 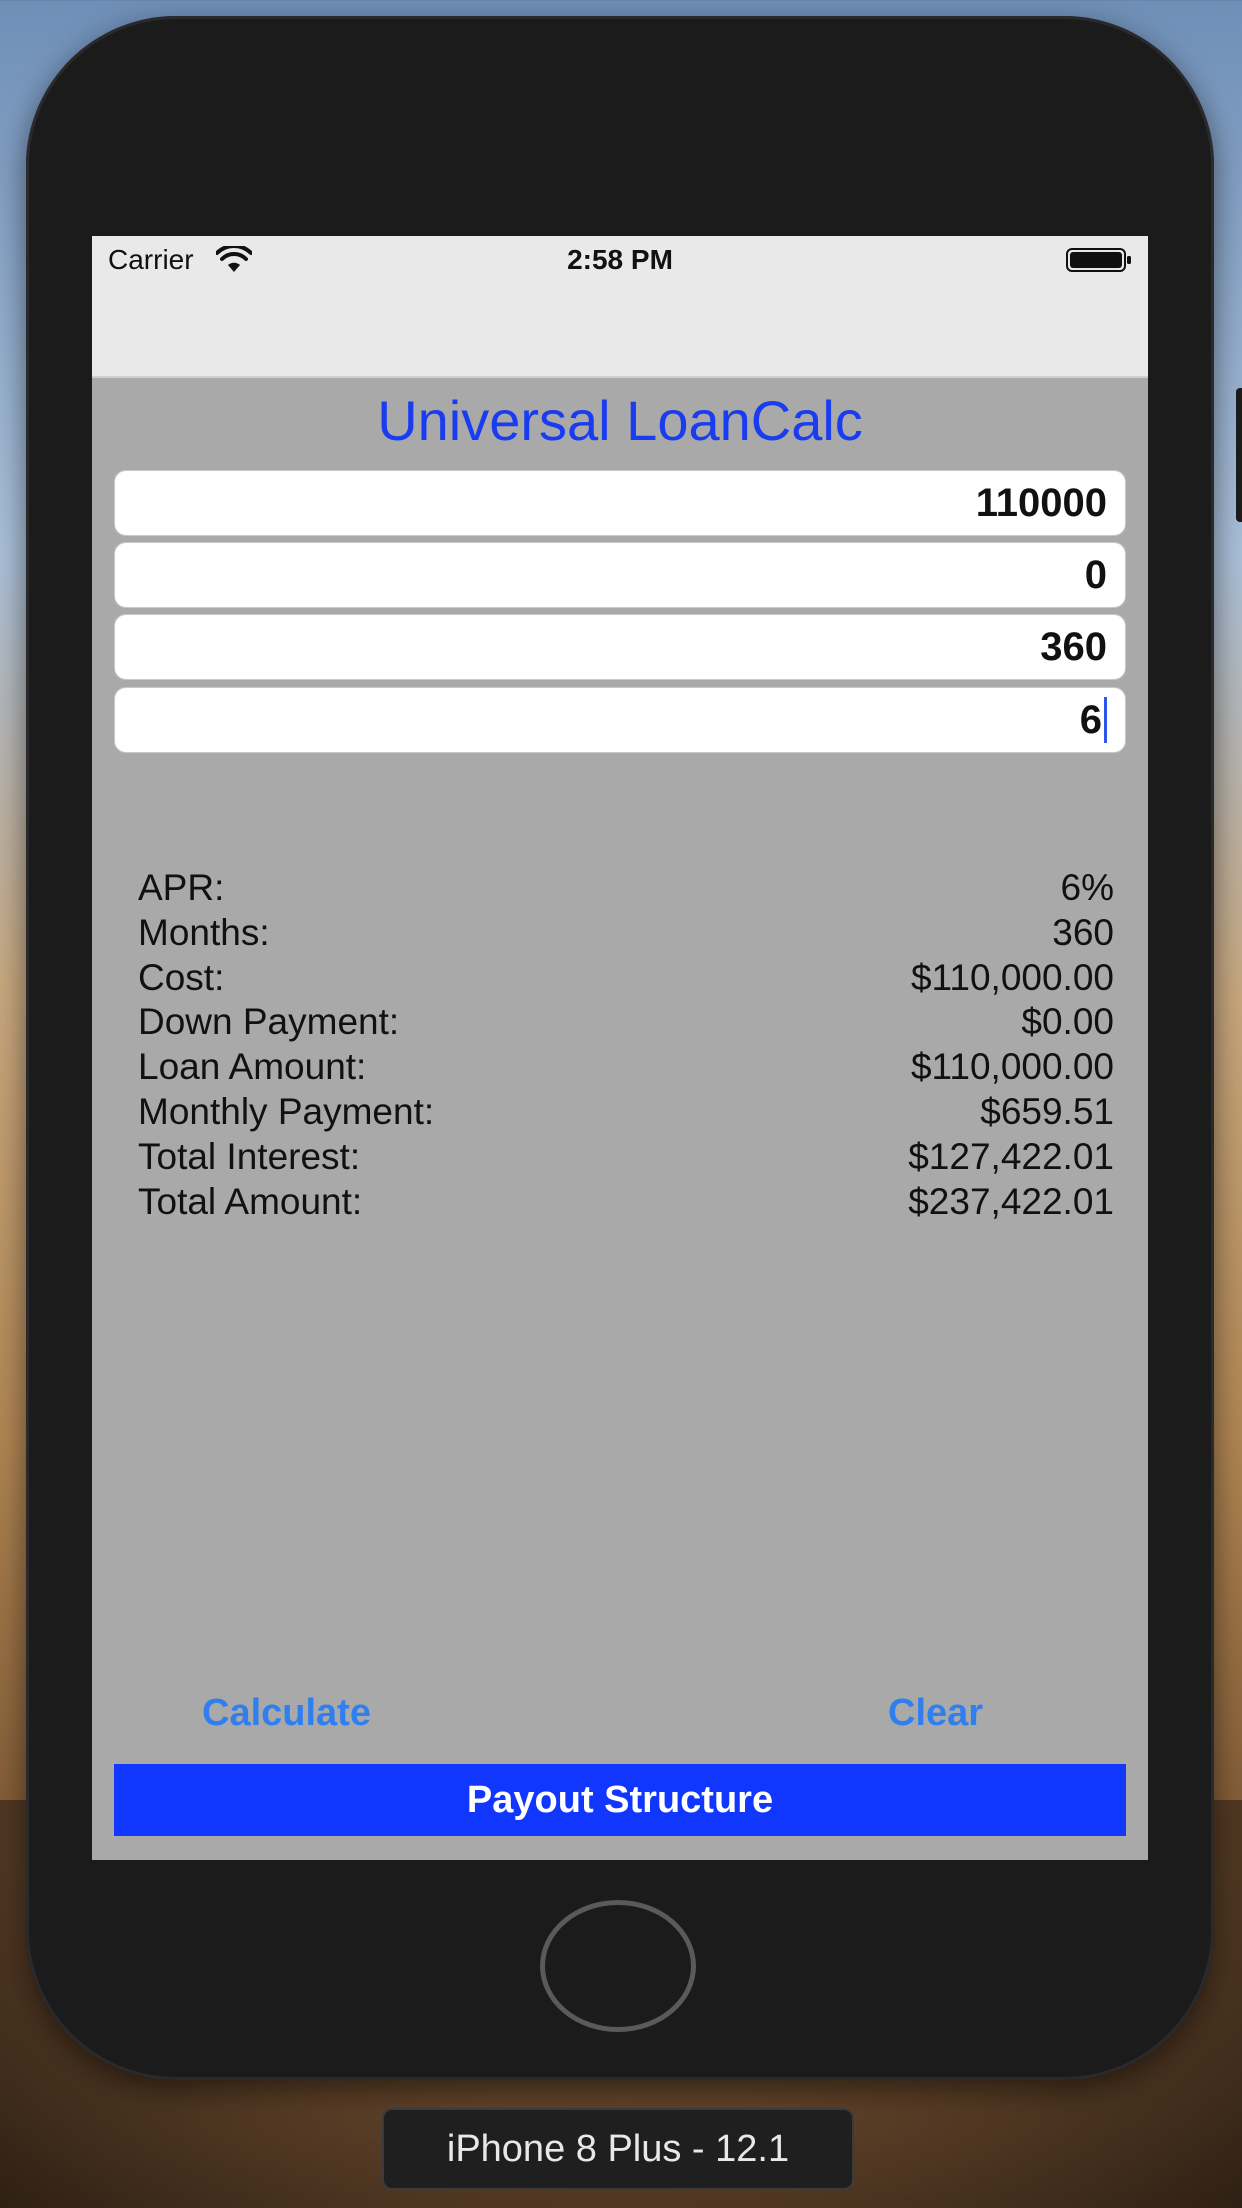 I want to click on result-value: $659.51, so click(x=1047, y=1111).